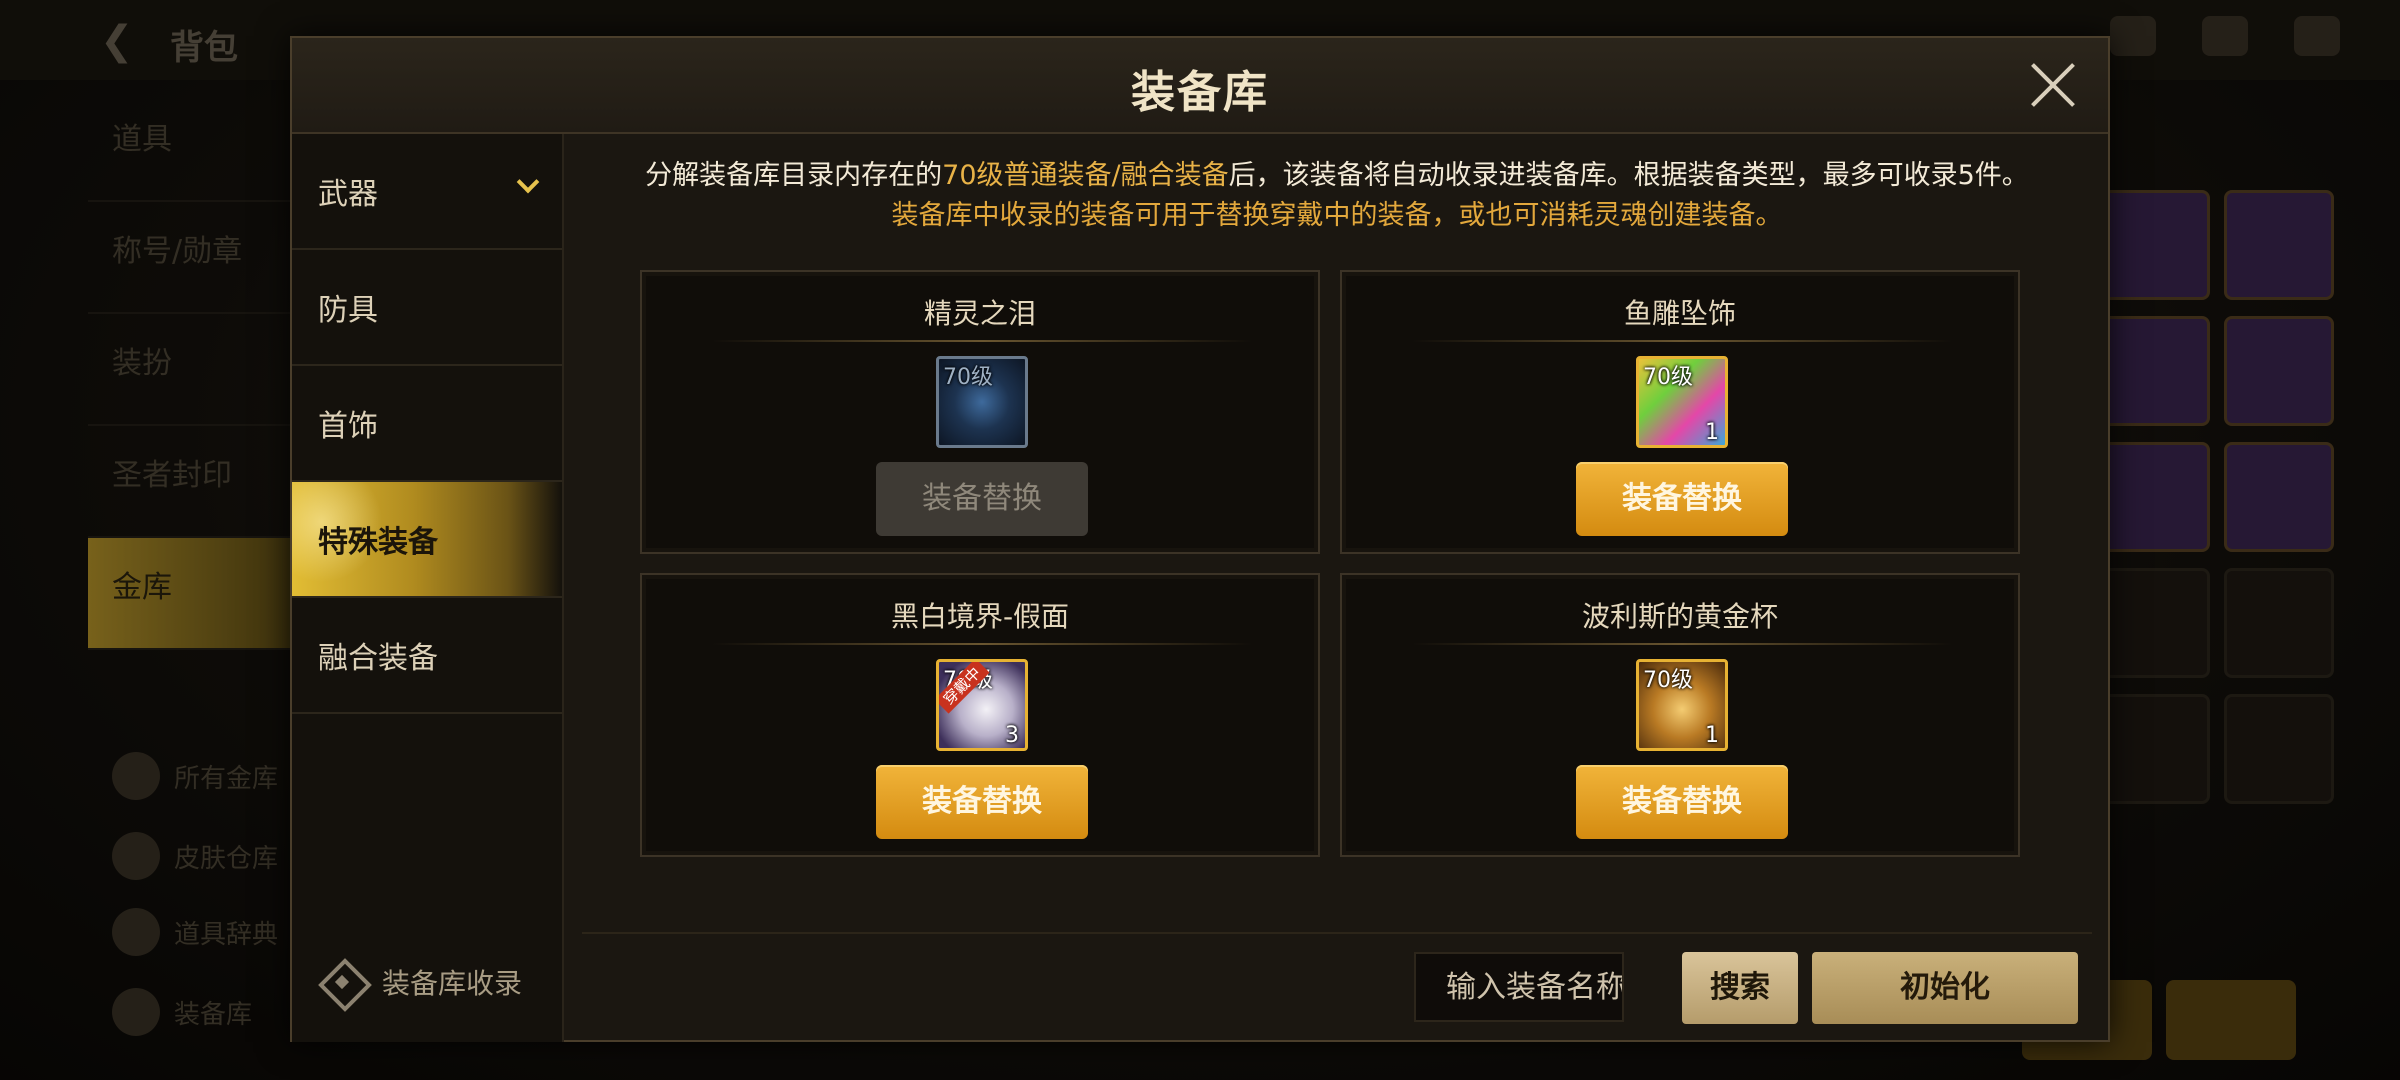  Describe the element at coordinates (1679, 616) in the screenshot. I see `equipment-name: 波利斯的黄金杯` at that location.